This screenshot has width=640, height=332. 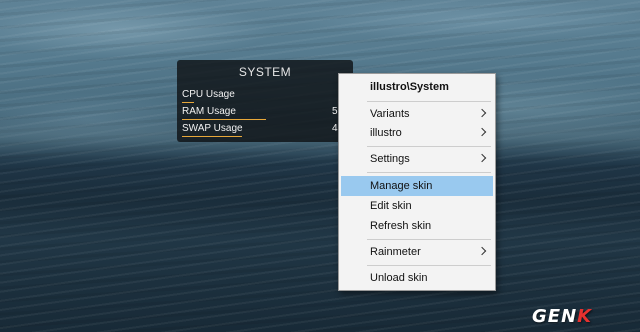 I want to click on menu-item-label: Settings, so click(x=390, y=159).